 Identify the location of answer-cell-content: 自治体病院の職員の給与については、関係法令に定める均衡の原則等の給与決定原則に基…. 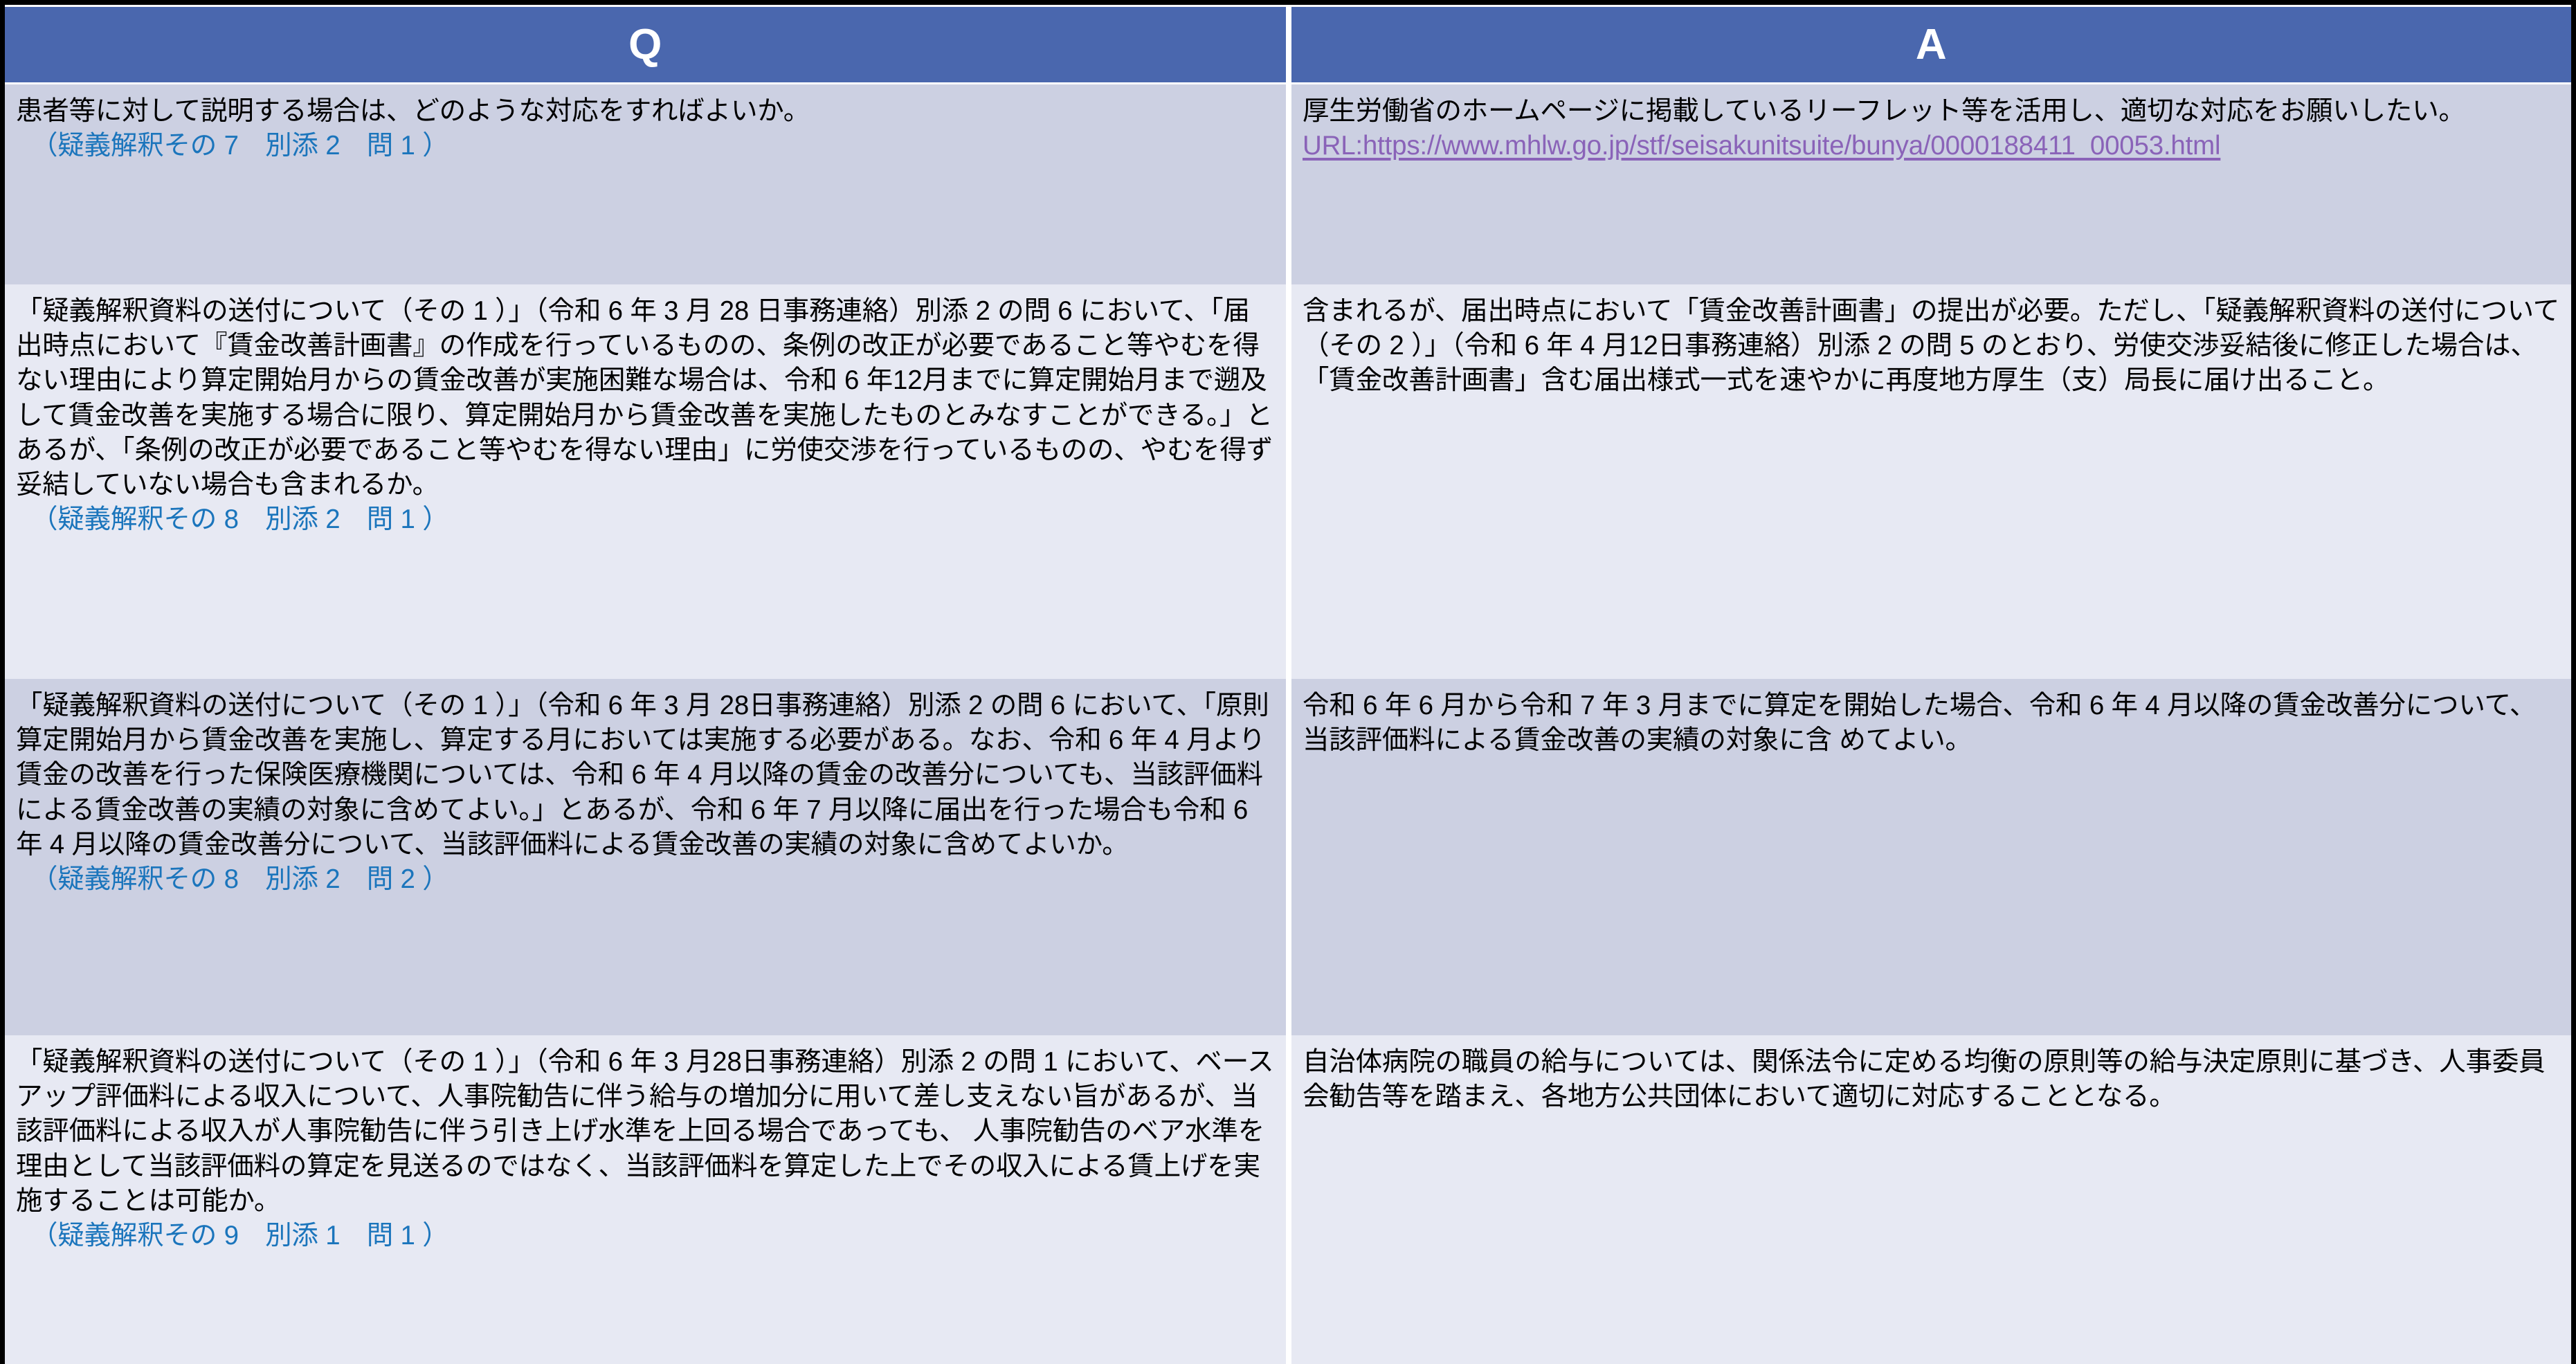
(1931, 1199).